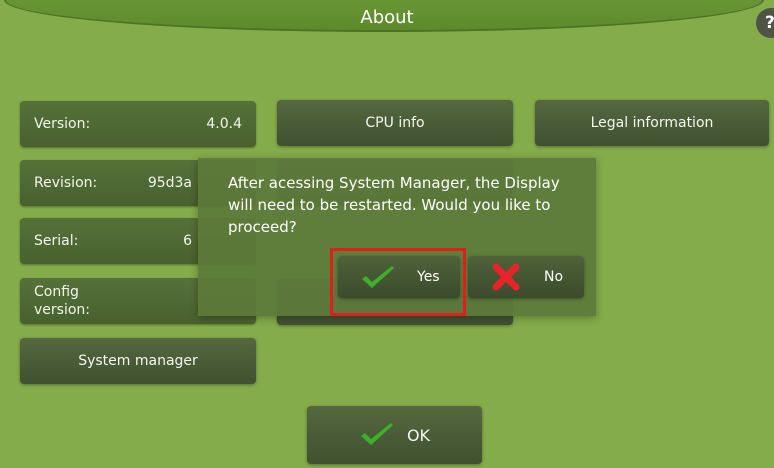 The height and width of the screenshot is (468, 774). I want to click on serial-label: Serial:, so click(56, 241).